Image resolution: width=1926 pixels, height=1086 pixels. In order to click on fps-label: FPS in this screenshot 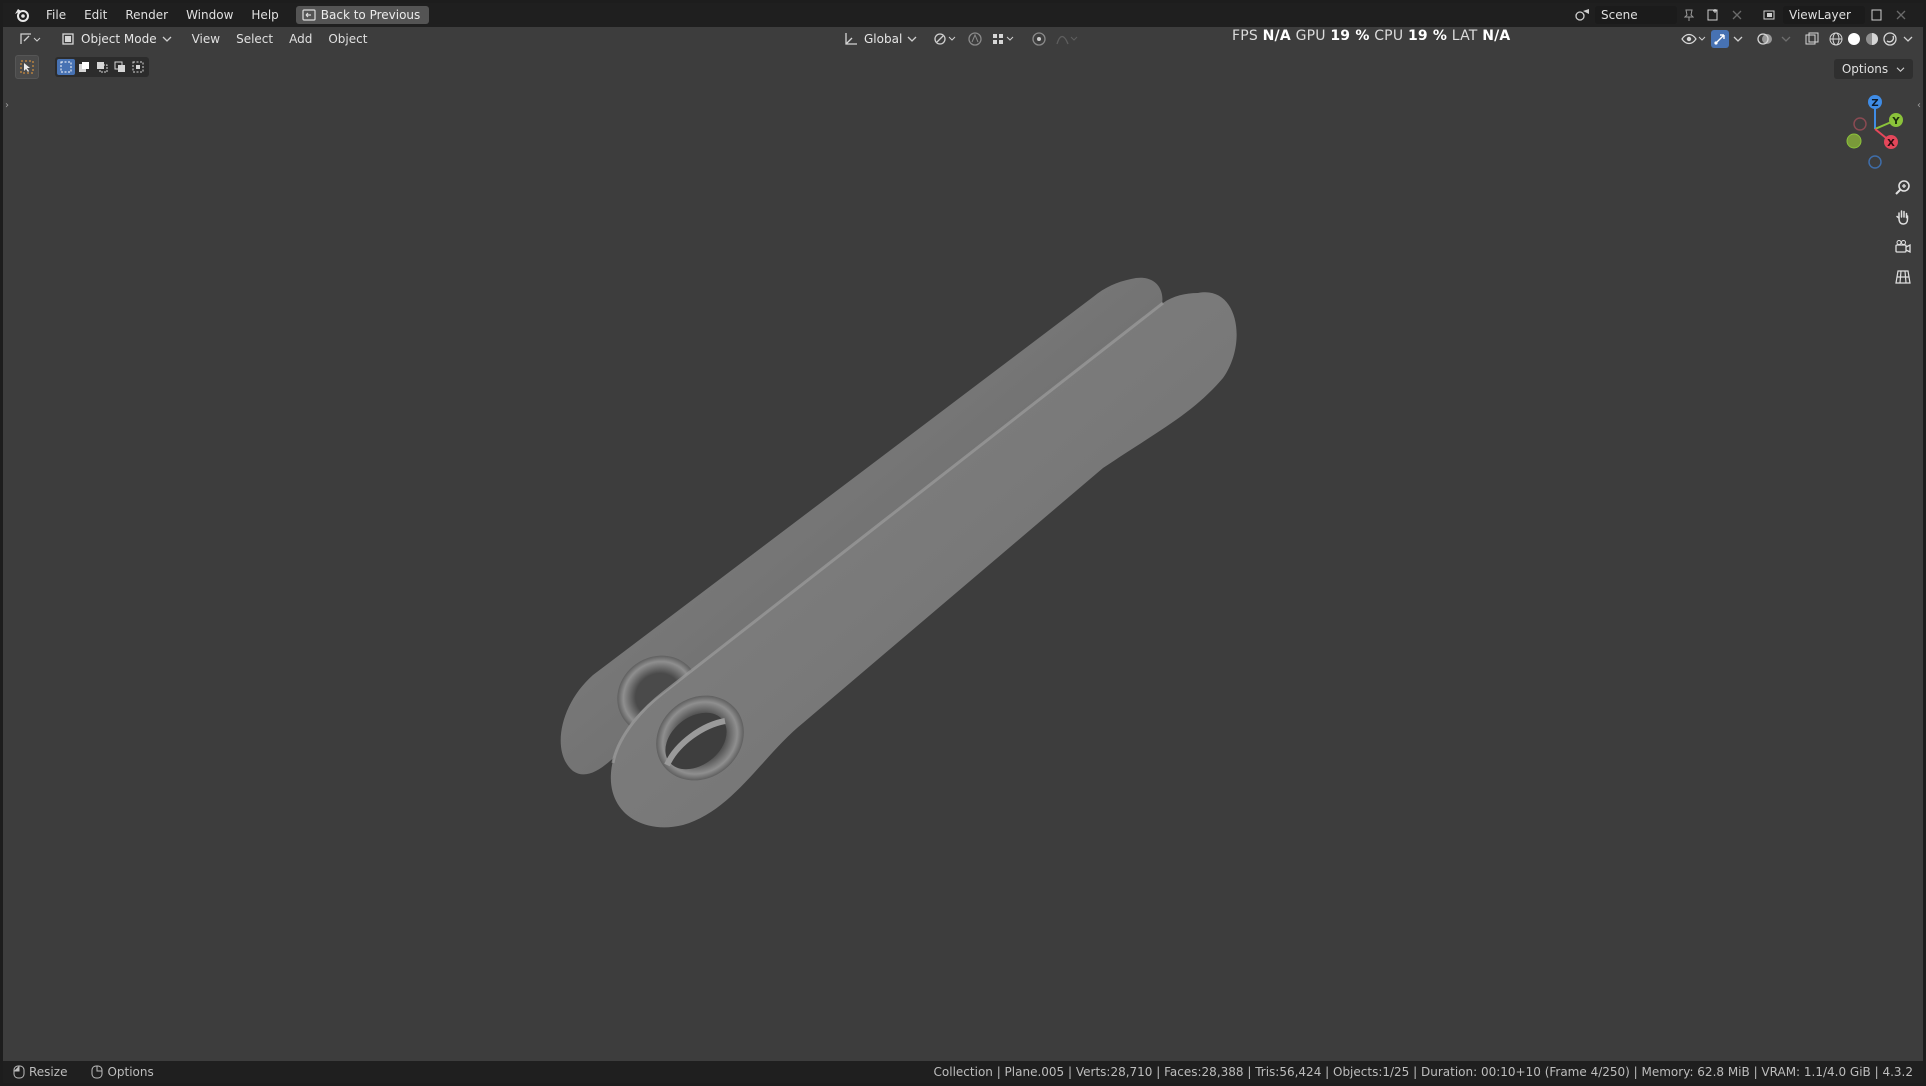, I will do `click(1245, 36)`.